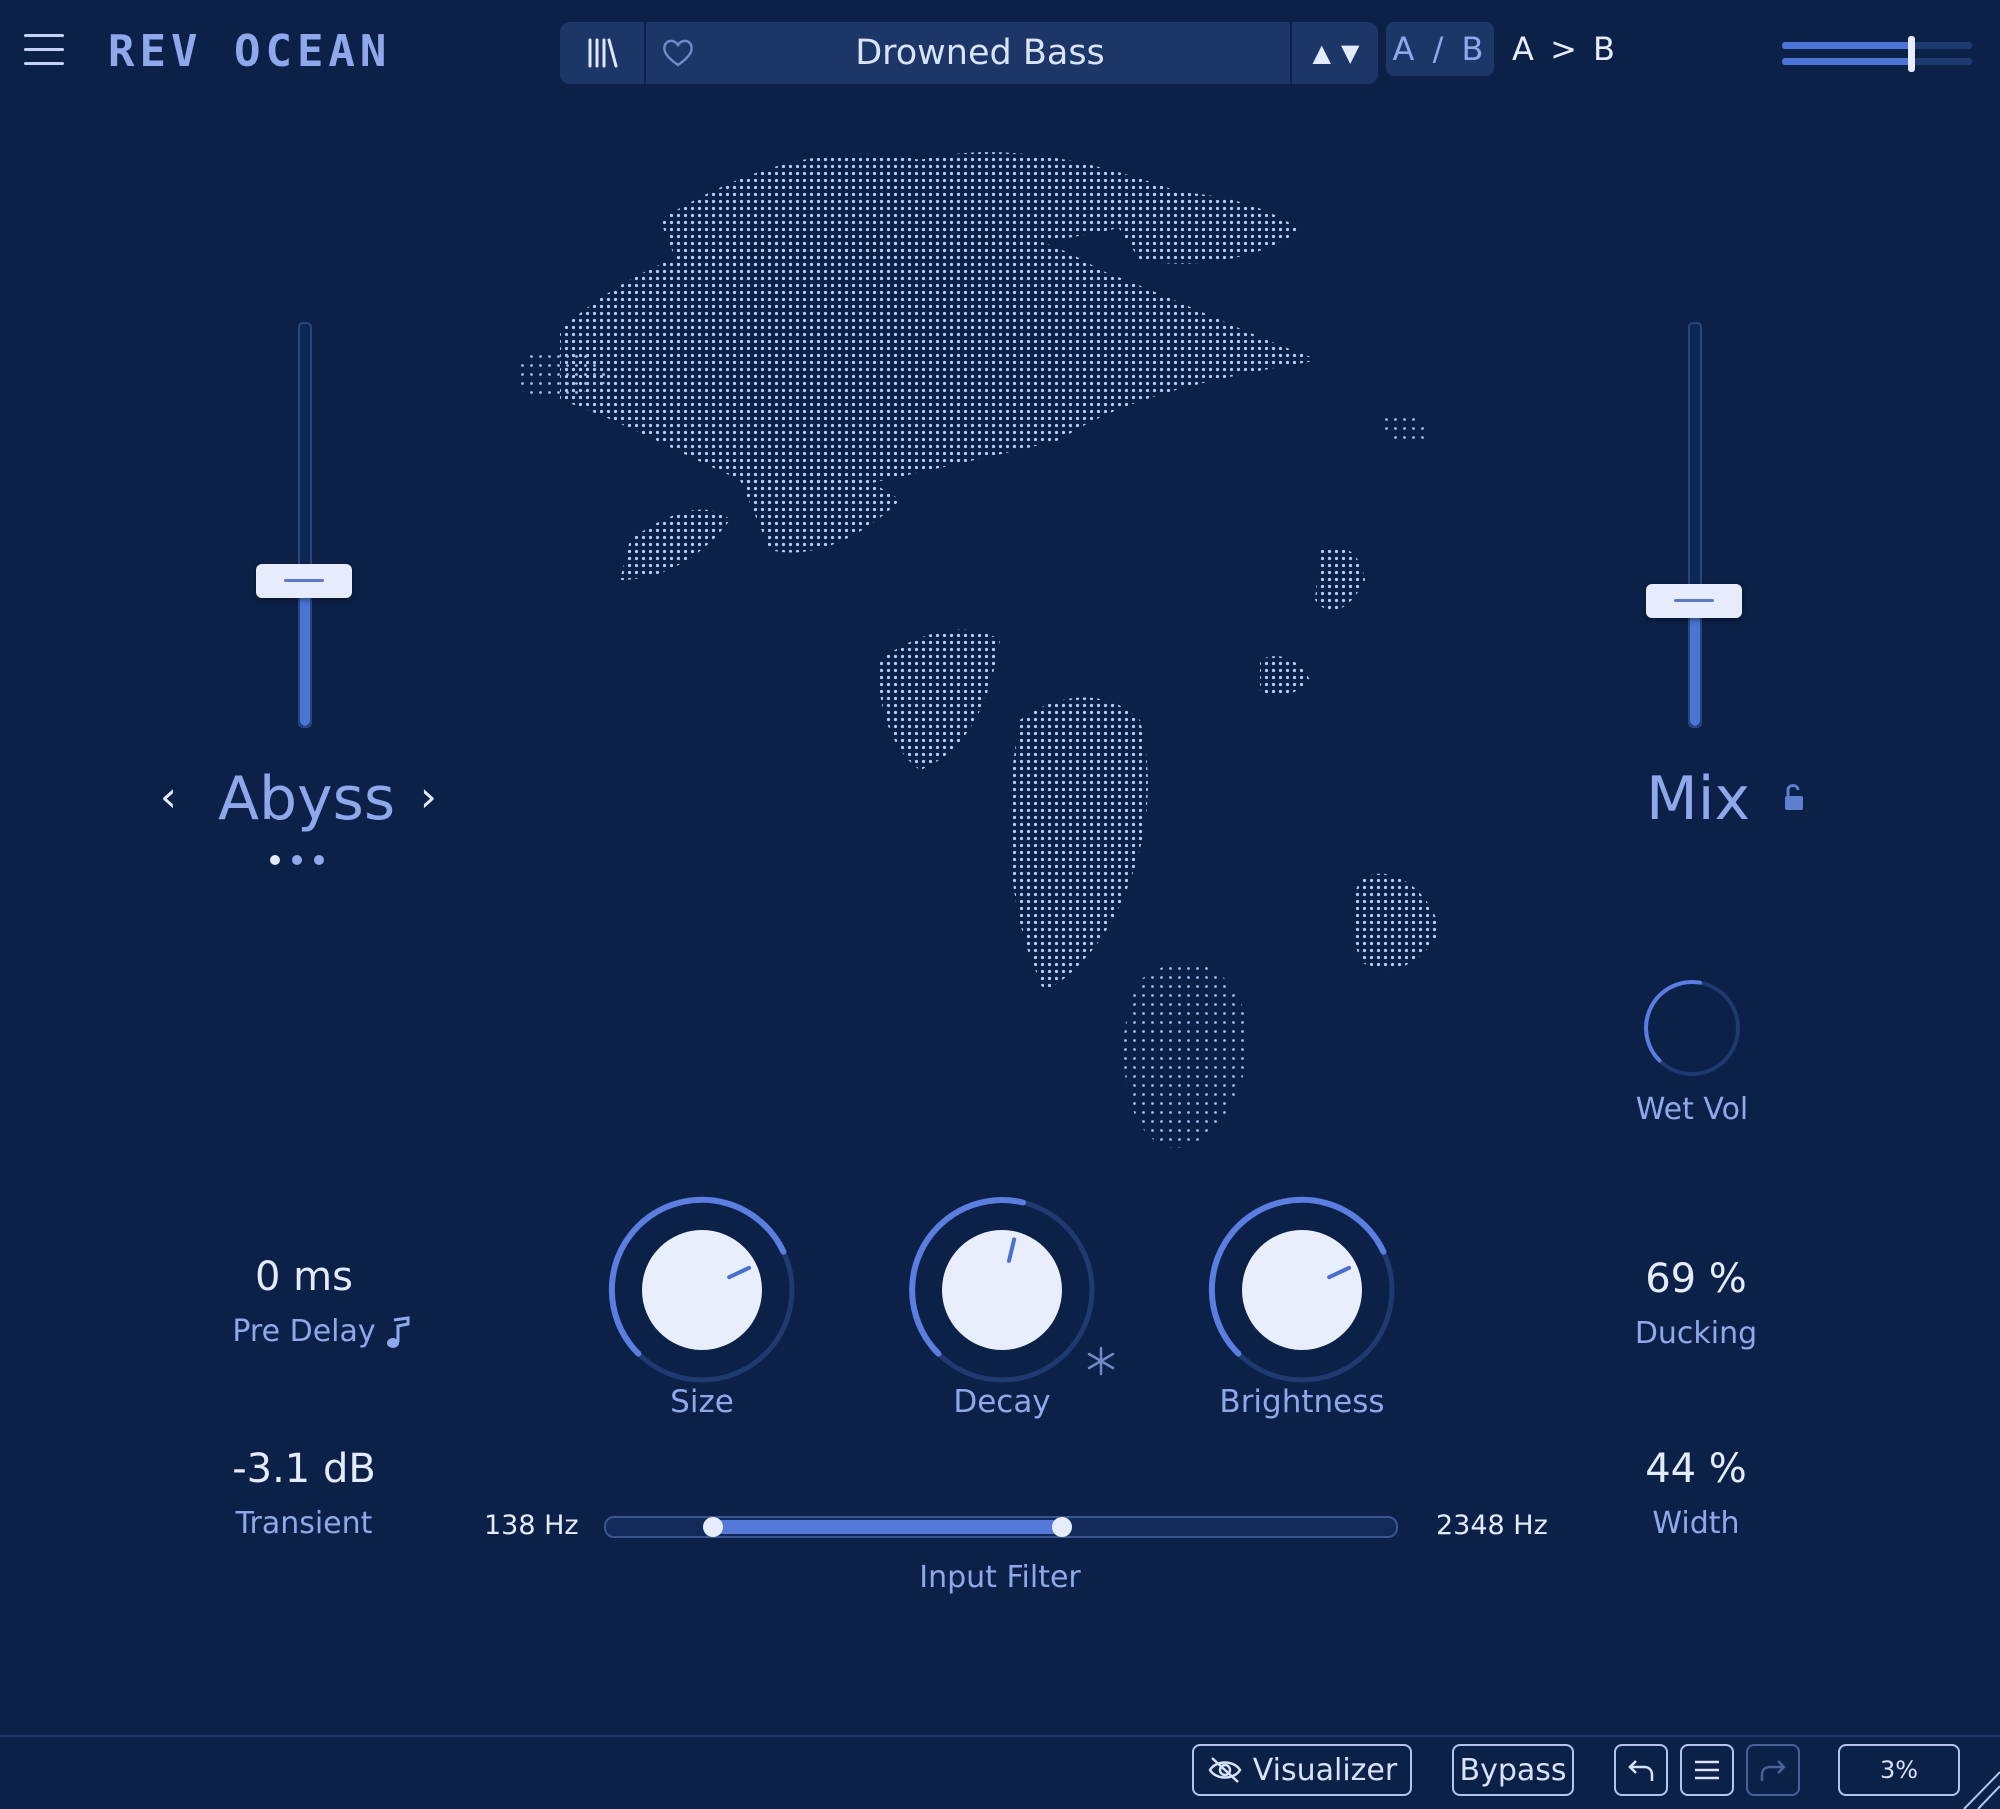  I want to click on eye-off-icon, so click(1225, 1770).